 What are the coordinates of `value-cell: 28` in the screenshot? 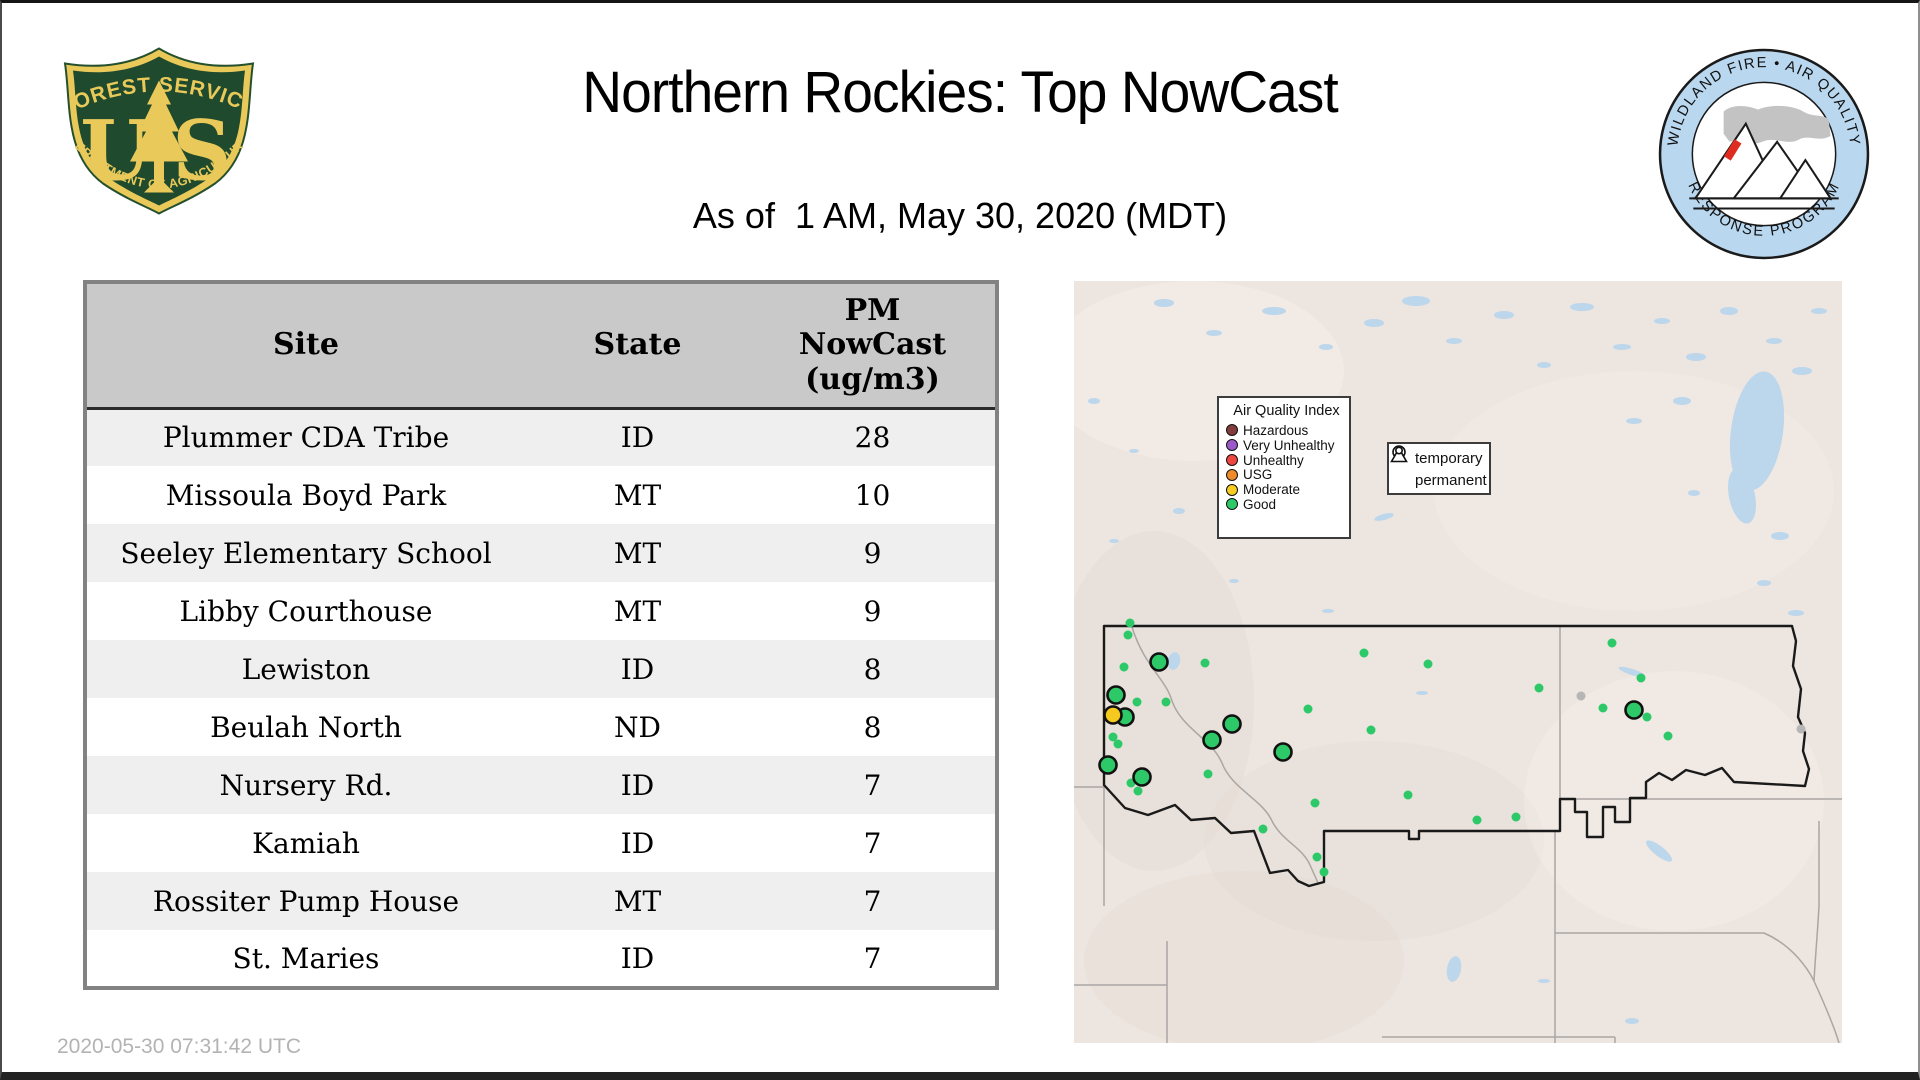 It's located at (872, 438).